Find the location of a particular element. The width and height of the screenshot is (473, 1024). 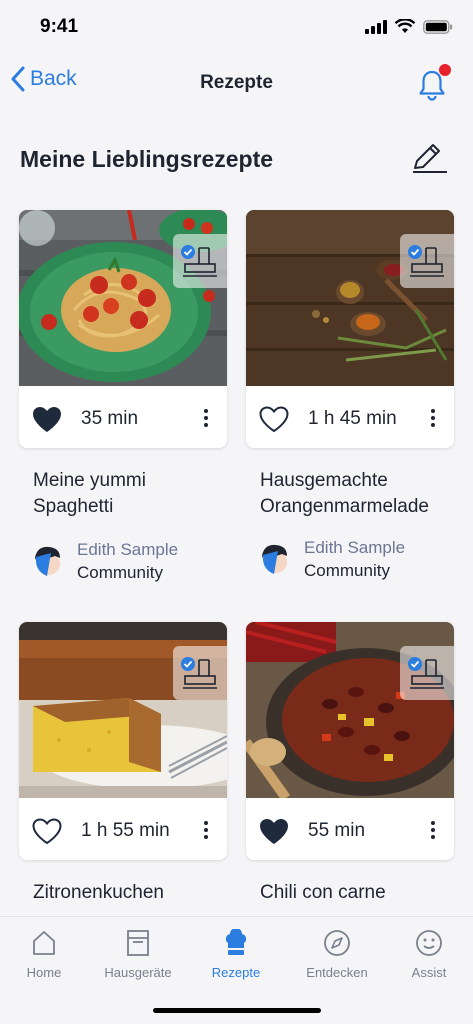

recipe-card: 35 min is located at coordinates (123, 329).